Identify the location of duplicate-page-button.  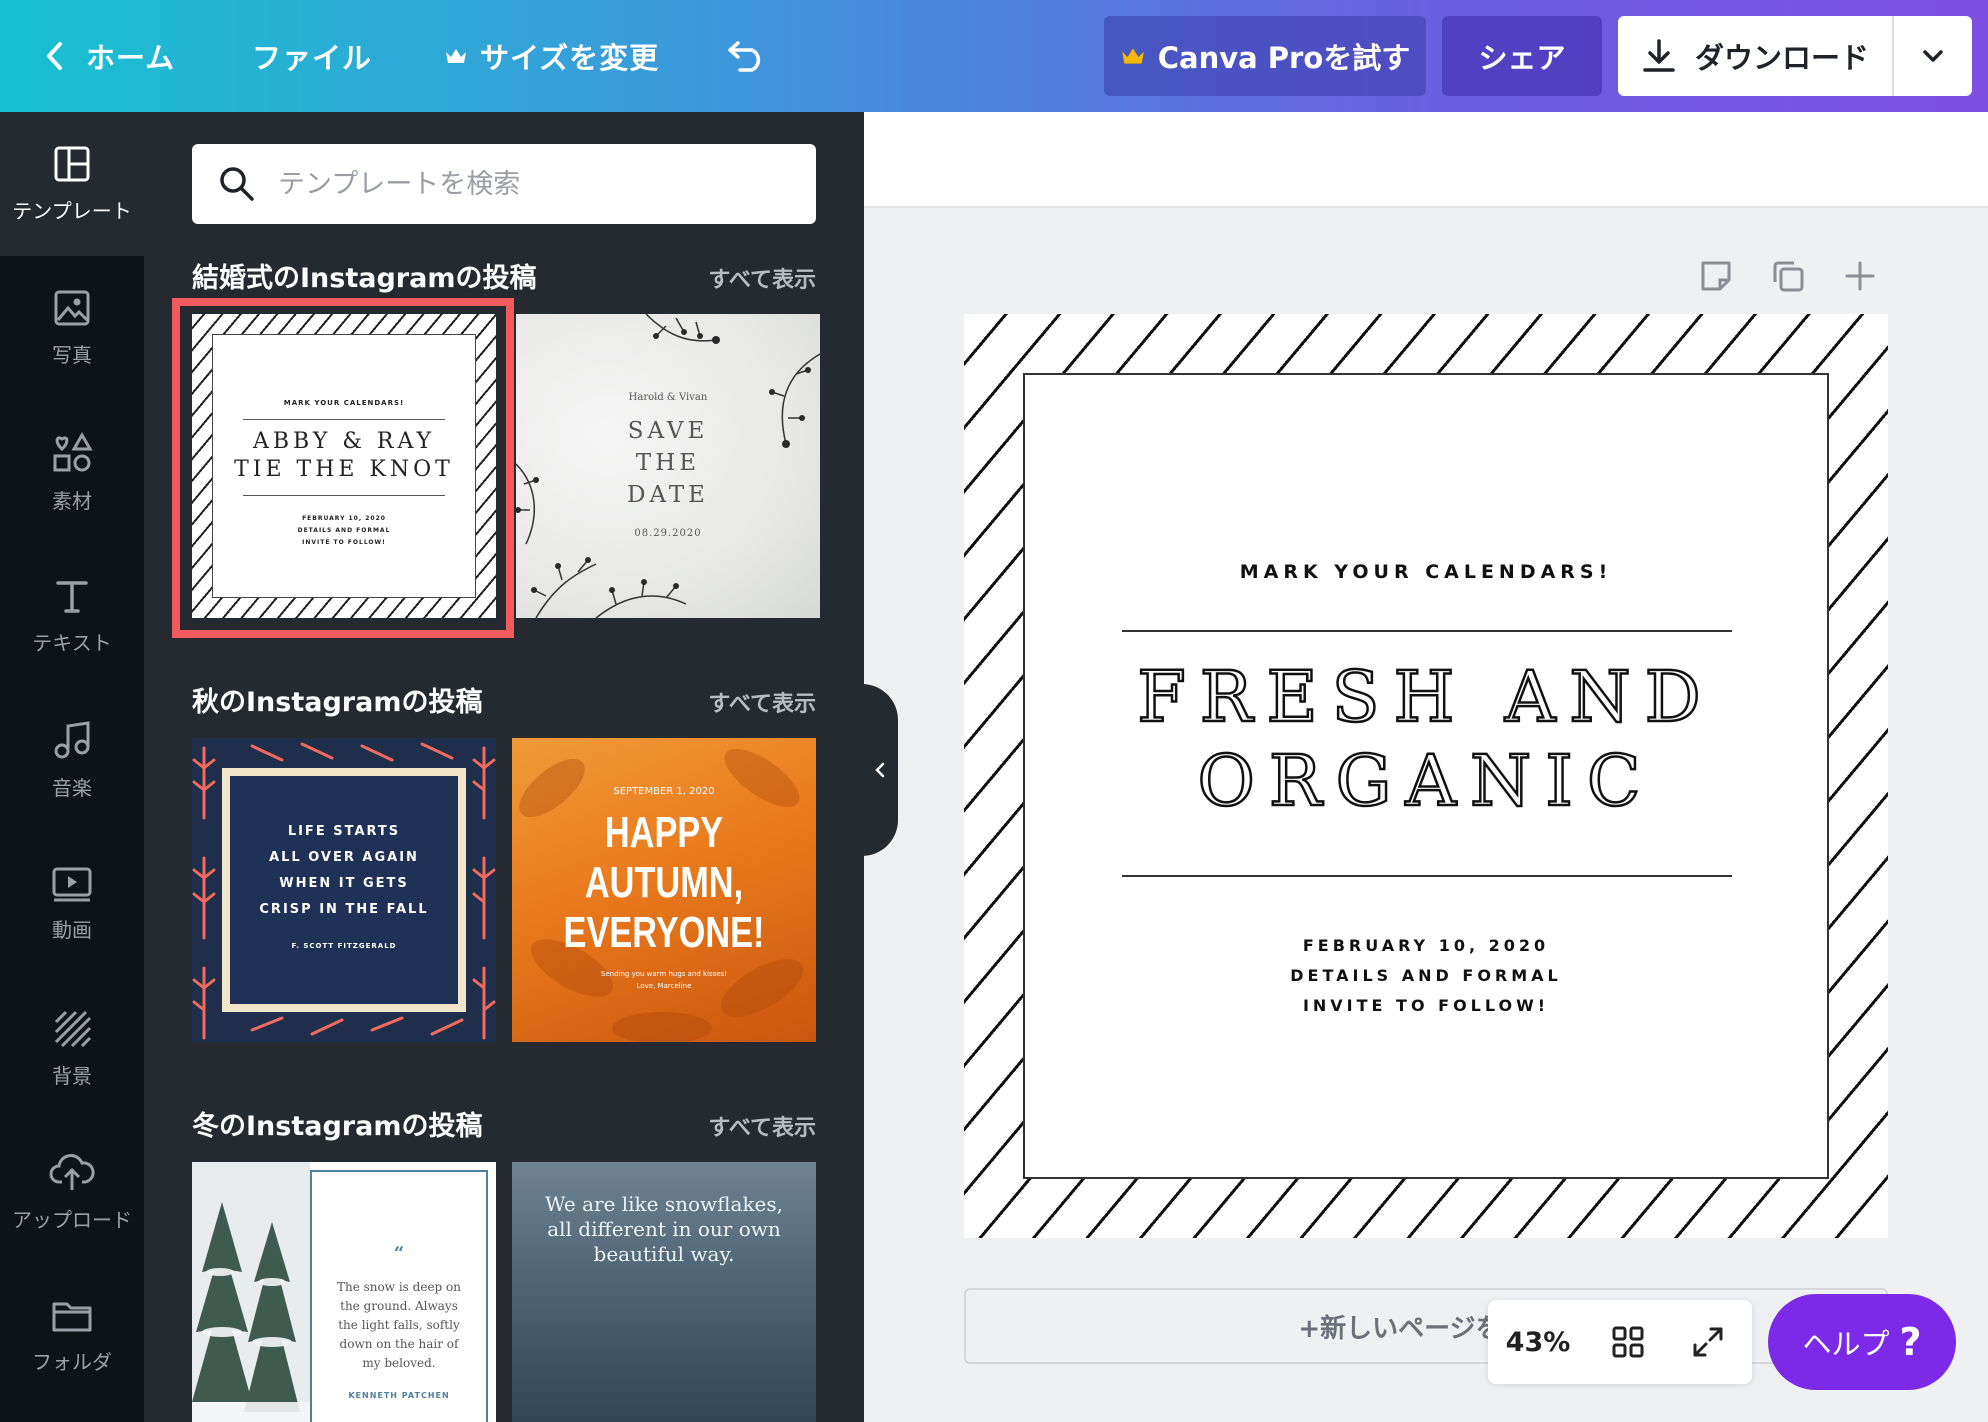
(1788, 276).